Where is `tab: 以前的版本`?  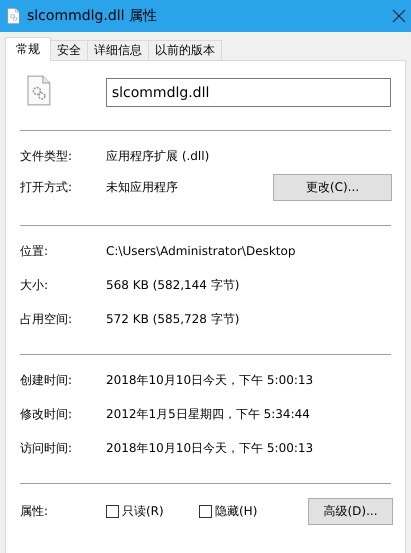
tab: 以前的版本 is located at coordinates (185, 50).